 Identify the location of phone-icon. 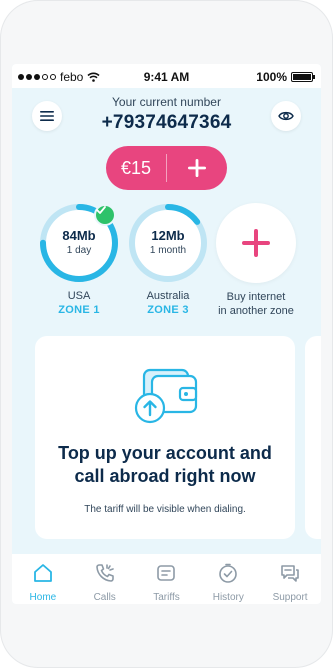
(104, 573).